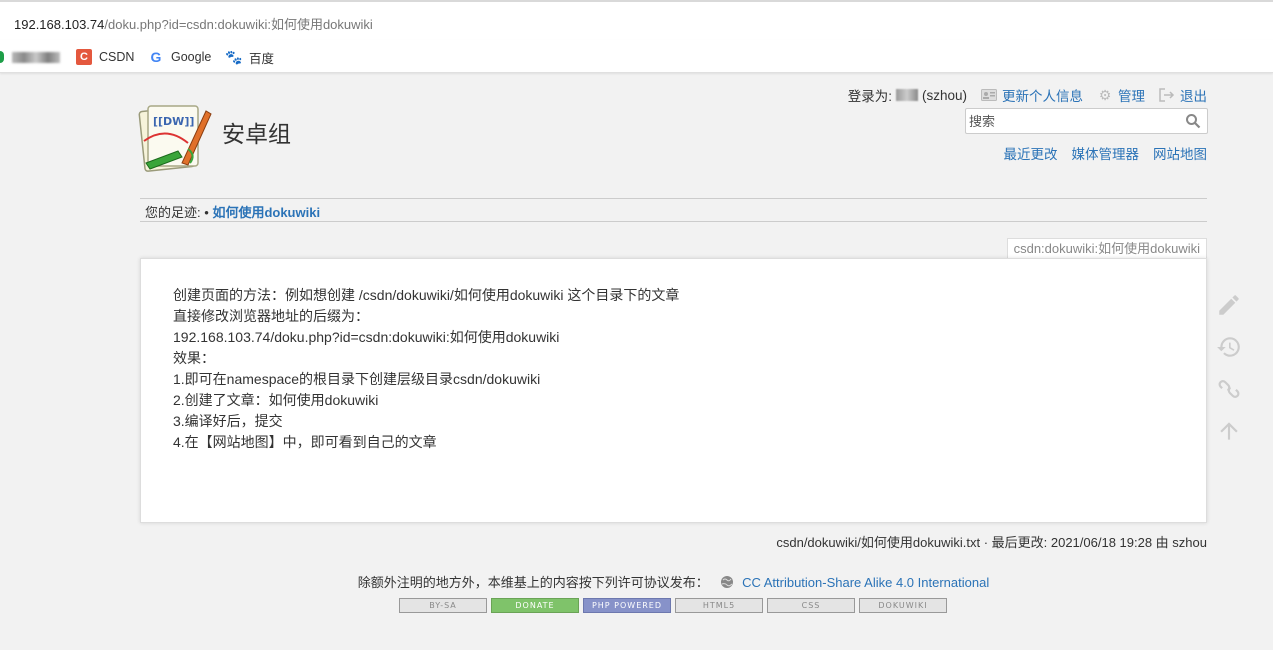 Image resolution: width=1273 pixels, height=650 pixels. What do you see at coordinates (59, 24) in the screenshot?
I see `url-host: 192.168.103.74` at bounding box center [59, 24].